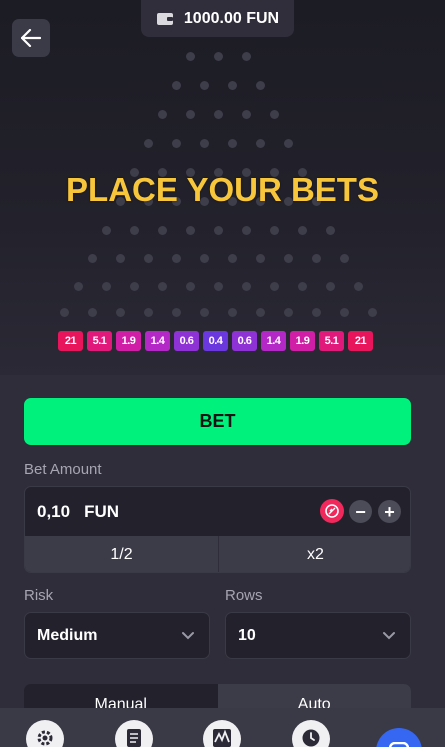 The height and width of the screenshot is (747, 445). I want to click on bottom-nav, so click(222, 727).